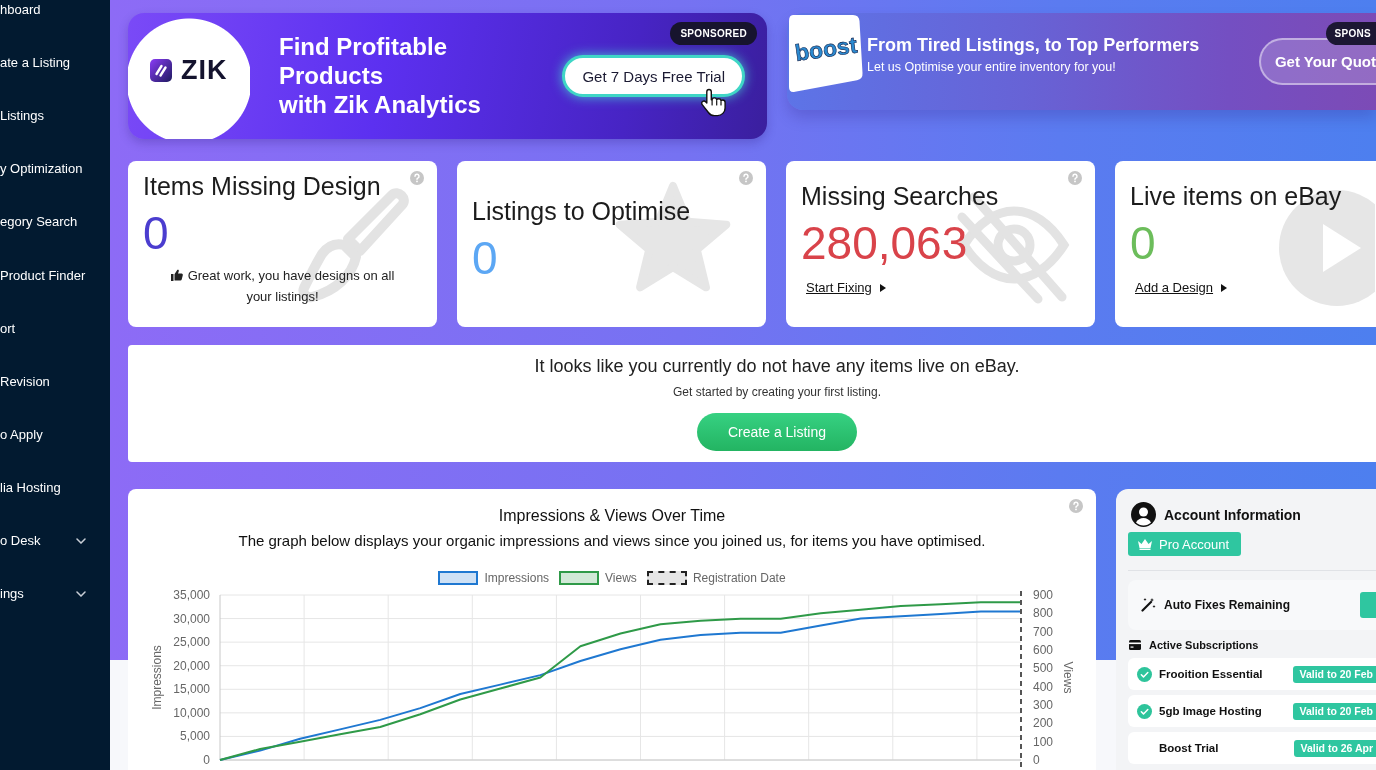 The height and width of the screenshot is (770, 1376). I want to click on plan-badge: Pro Account, so click(1185, 544).